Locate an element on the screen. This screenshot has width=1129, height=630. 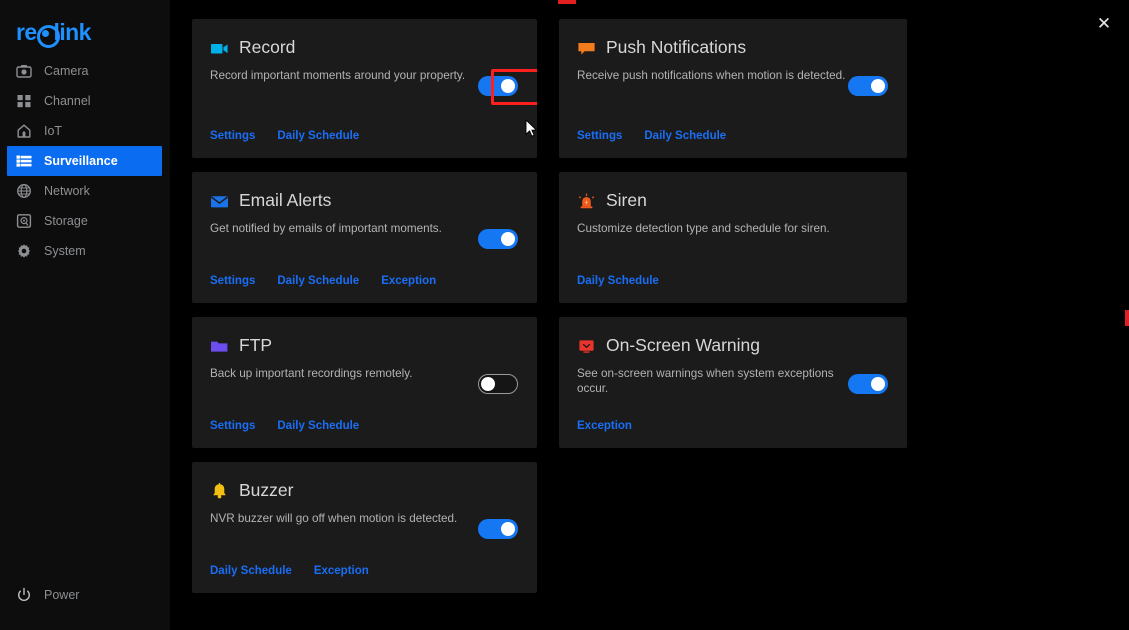
camera-icon is located at coordinates (24, 71).